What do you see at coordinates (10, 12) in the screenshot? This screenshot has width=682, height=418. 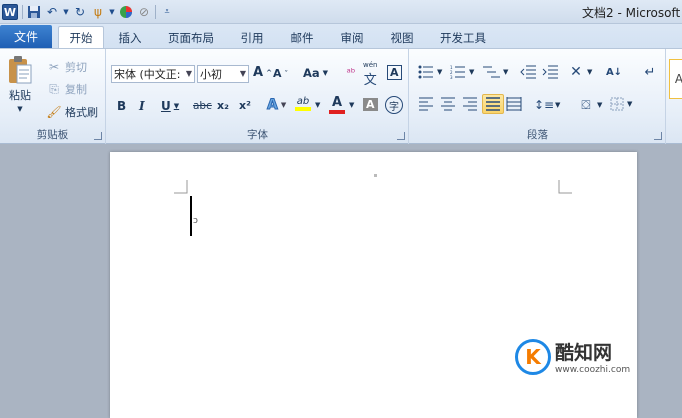 I see `word-logo-icon: W` at bounding box center [10, 12].